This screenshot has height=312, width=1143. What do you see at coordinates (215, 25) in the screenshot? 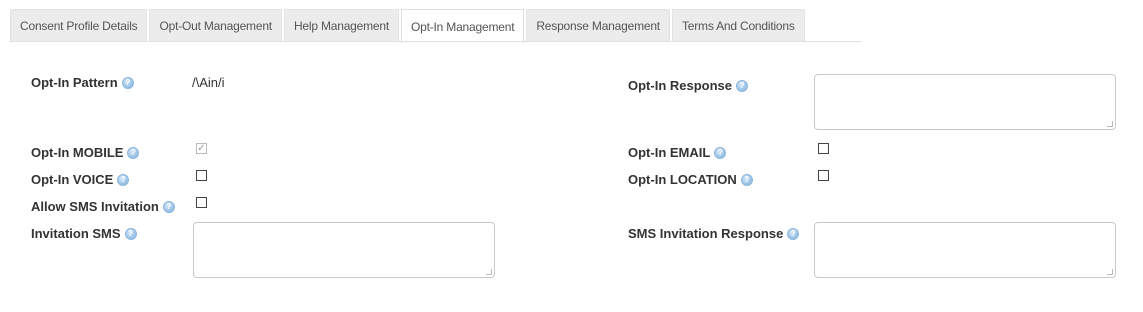
I see `tab-opt-out-management: Opt-Out Management` at bounding box center [215, 25].